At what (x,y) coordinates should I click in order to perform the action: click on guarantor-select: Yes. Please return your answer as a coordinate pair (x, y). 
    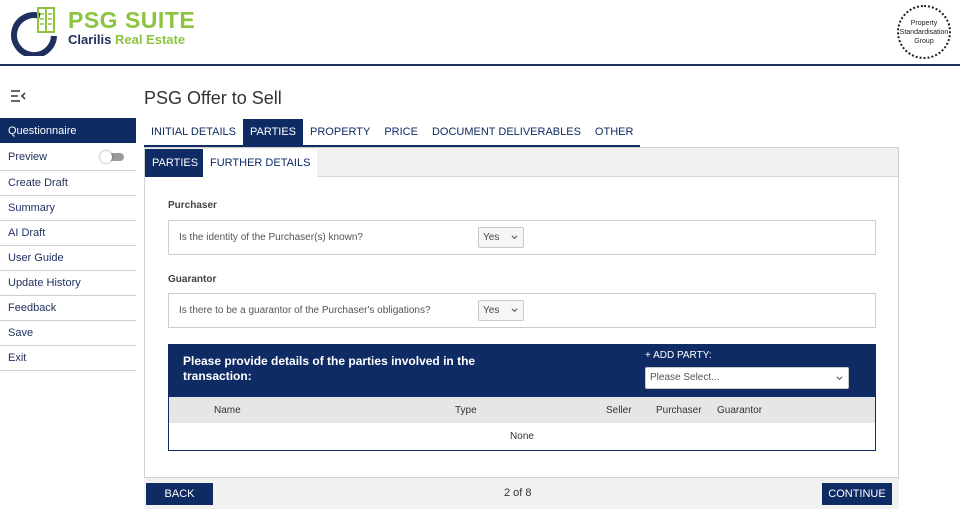
    Looking at the image, I should click on (501, 310).